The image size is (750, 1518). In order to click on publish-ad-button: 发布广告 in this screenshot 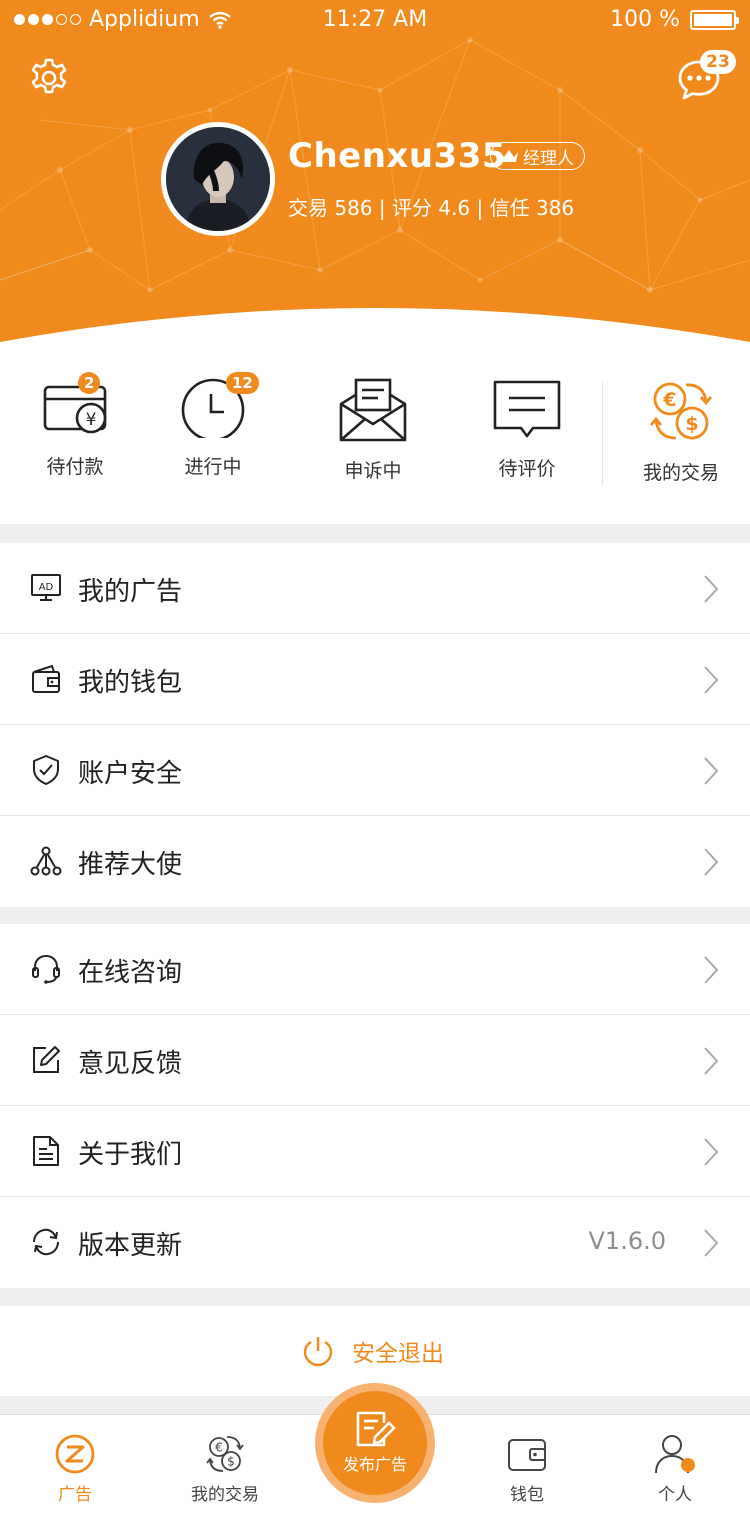, I will do `click(375, 1443)`.